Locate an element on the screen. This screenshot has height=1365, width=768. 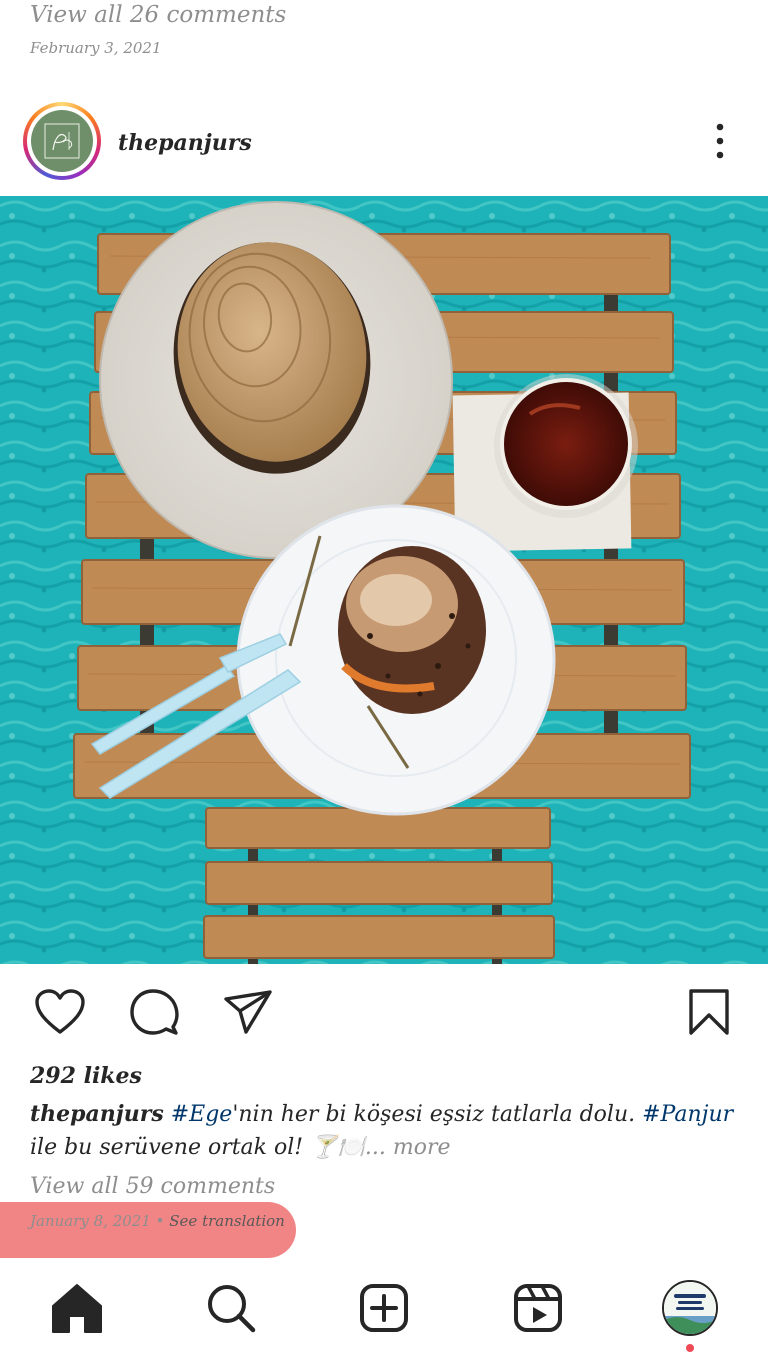
post-date: January 8, 2021 is located at coordinates (90, 1221).